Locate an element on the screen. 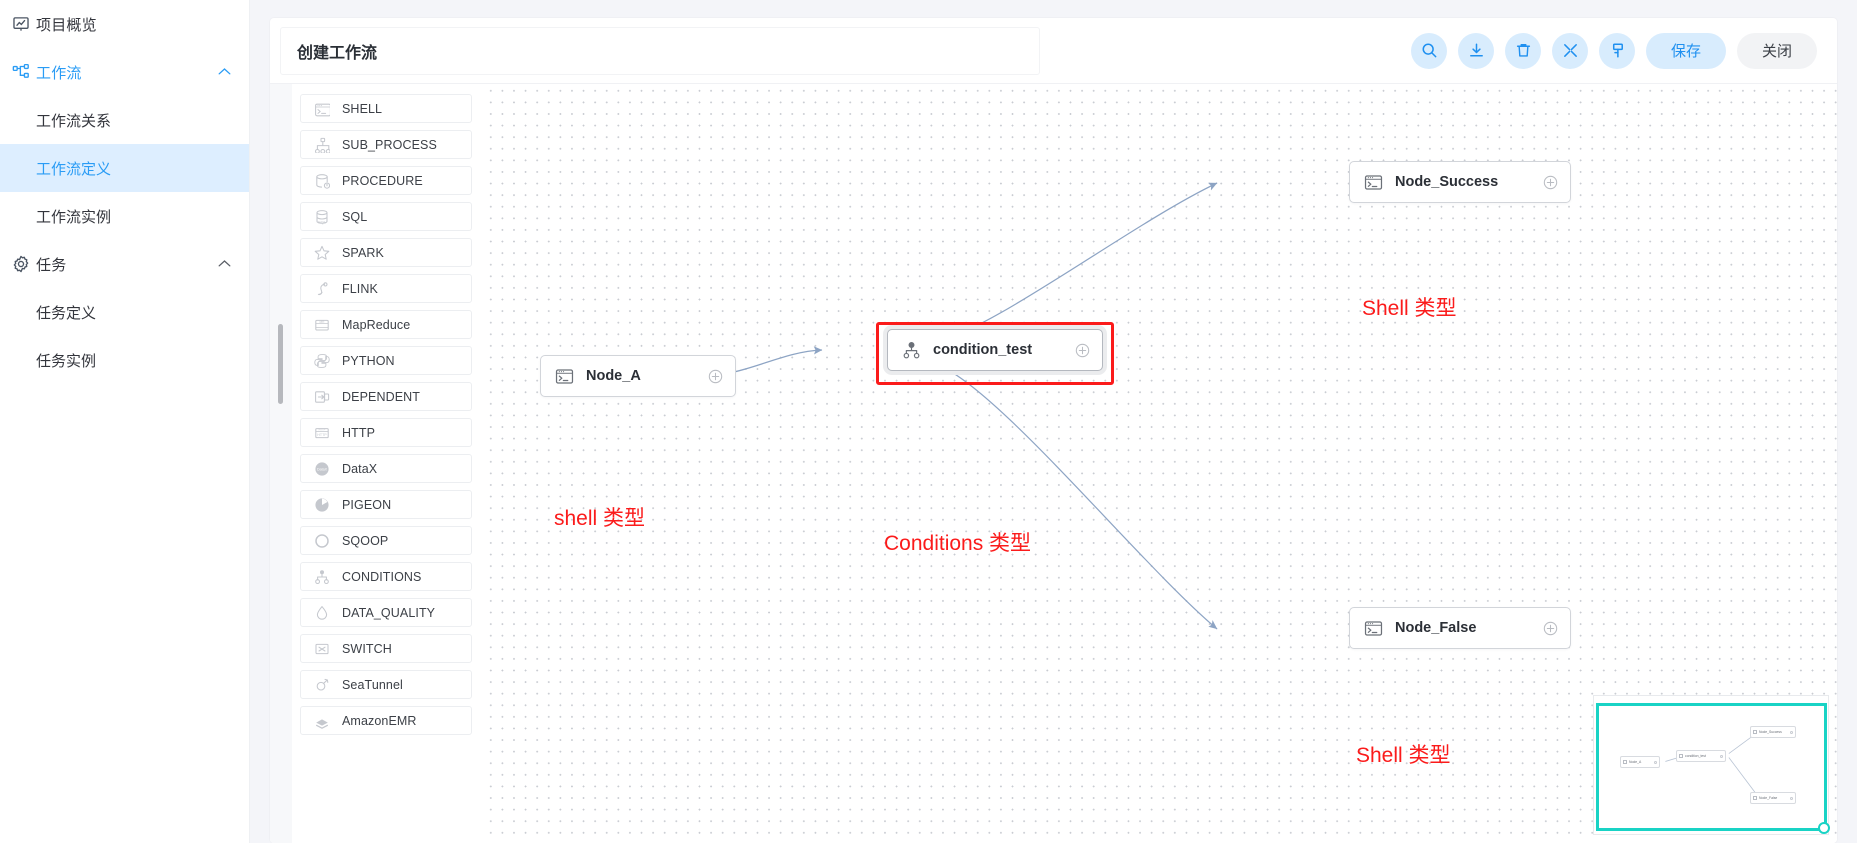 The width and height of the screenshot is (1857, 843). node-label: condition_test is located at coordinates (983, 350).